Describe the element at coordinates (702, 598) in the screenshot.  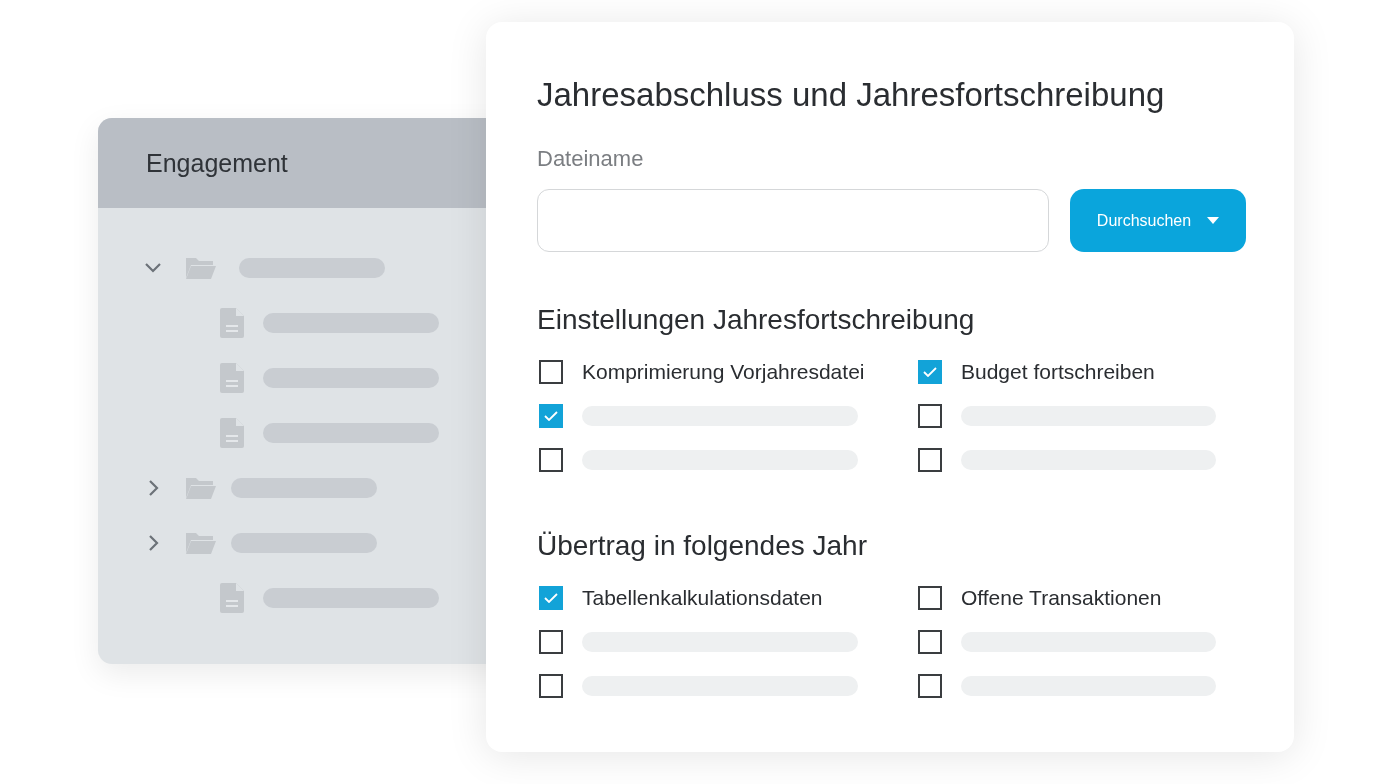
I see `option-label: Tabellenkalkulationsdaten` at that location.